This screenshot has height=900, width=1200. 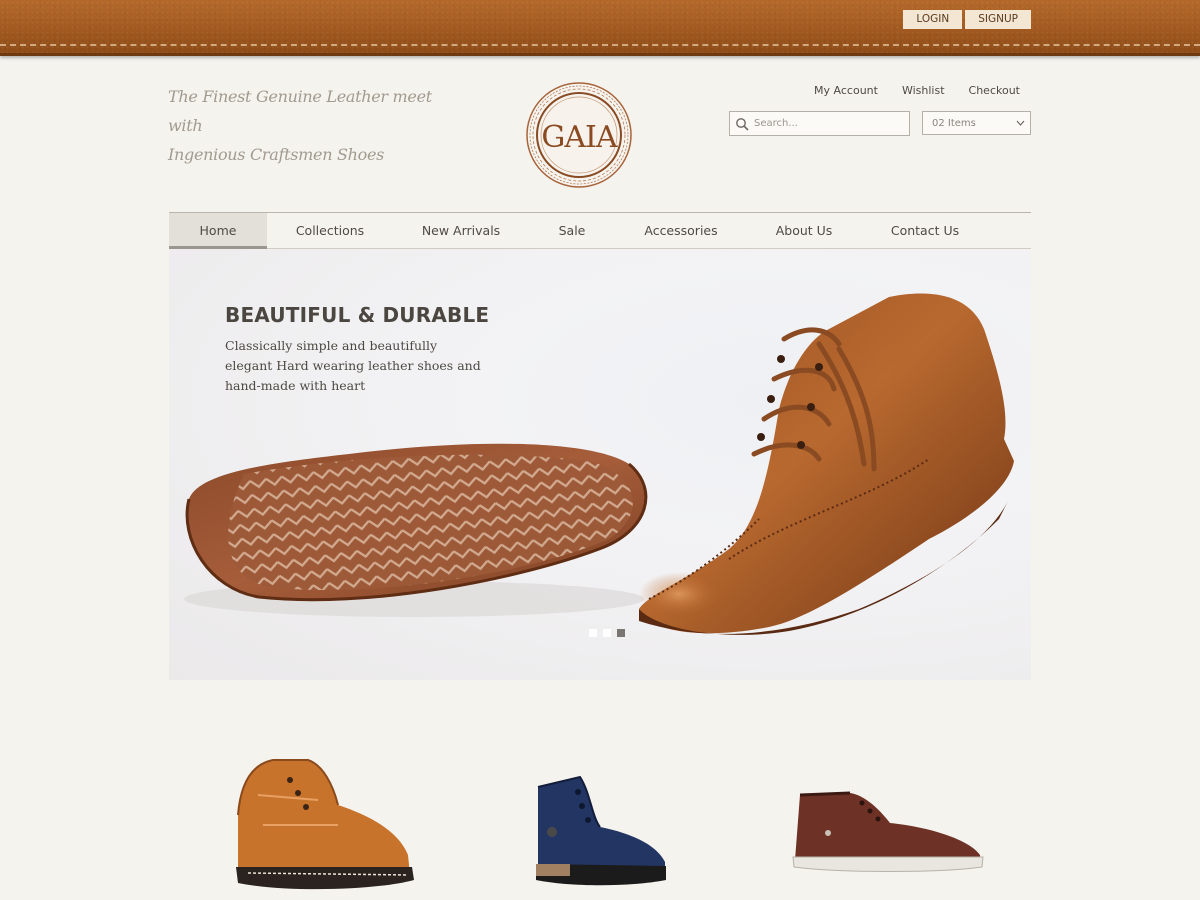 I want to click on login-button: LOGIN, so click(x=933, y=19).